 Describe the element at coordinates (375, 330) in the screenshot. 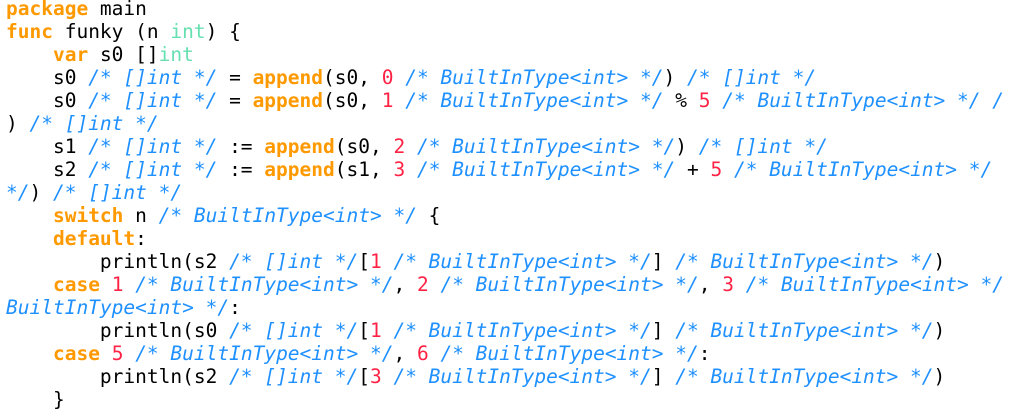

I see `number-literal: 1` at that location.